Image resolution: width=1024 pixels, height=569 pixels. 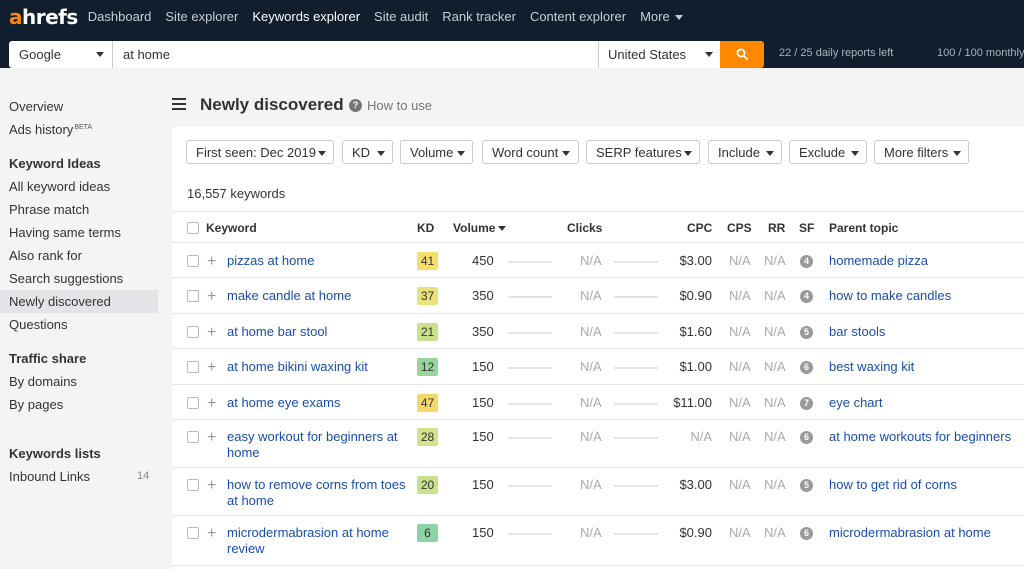 I want to click on search-button, so click(x=742, y=54).